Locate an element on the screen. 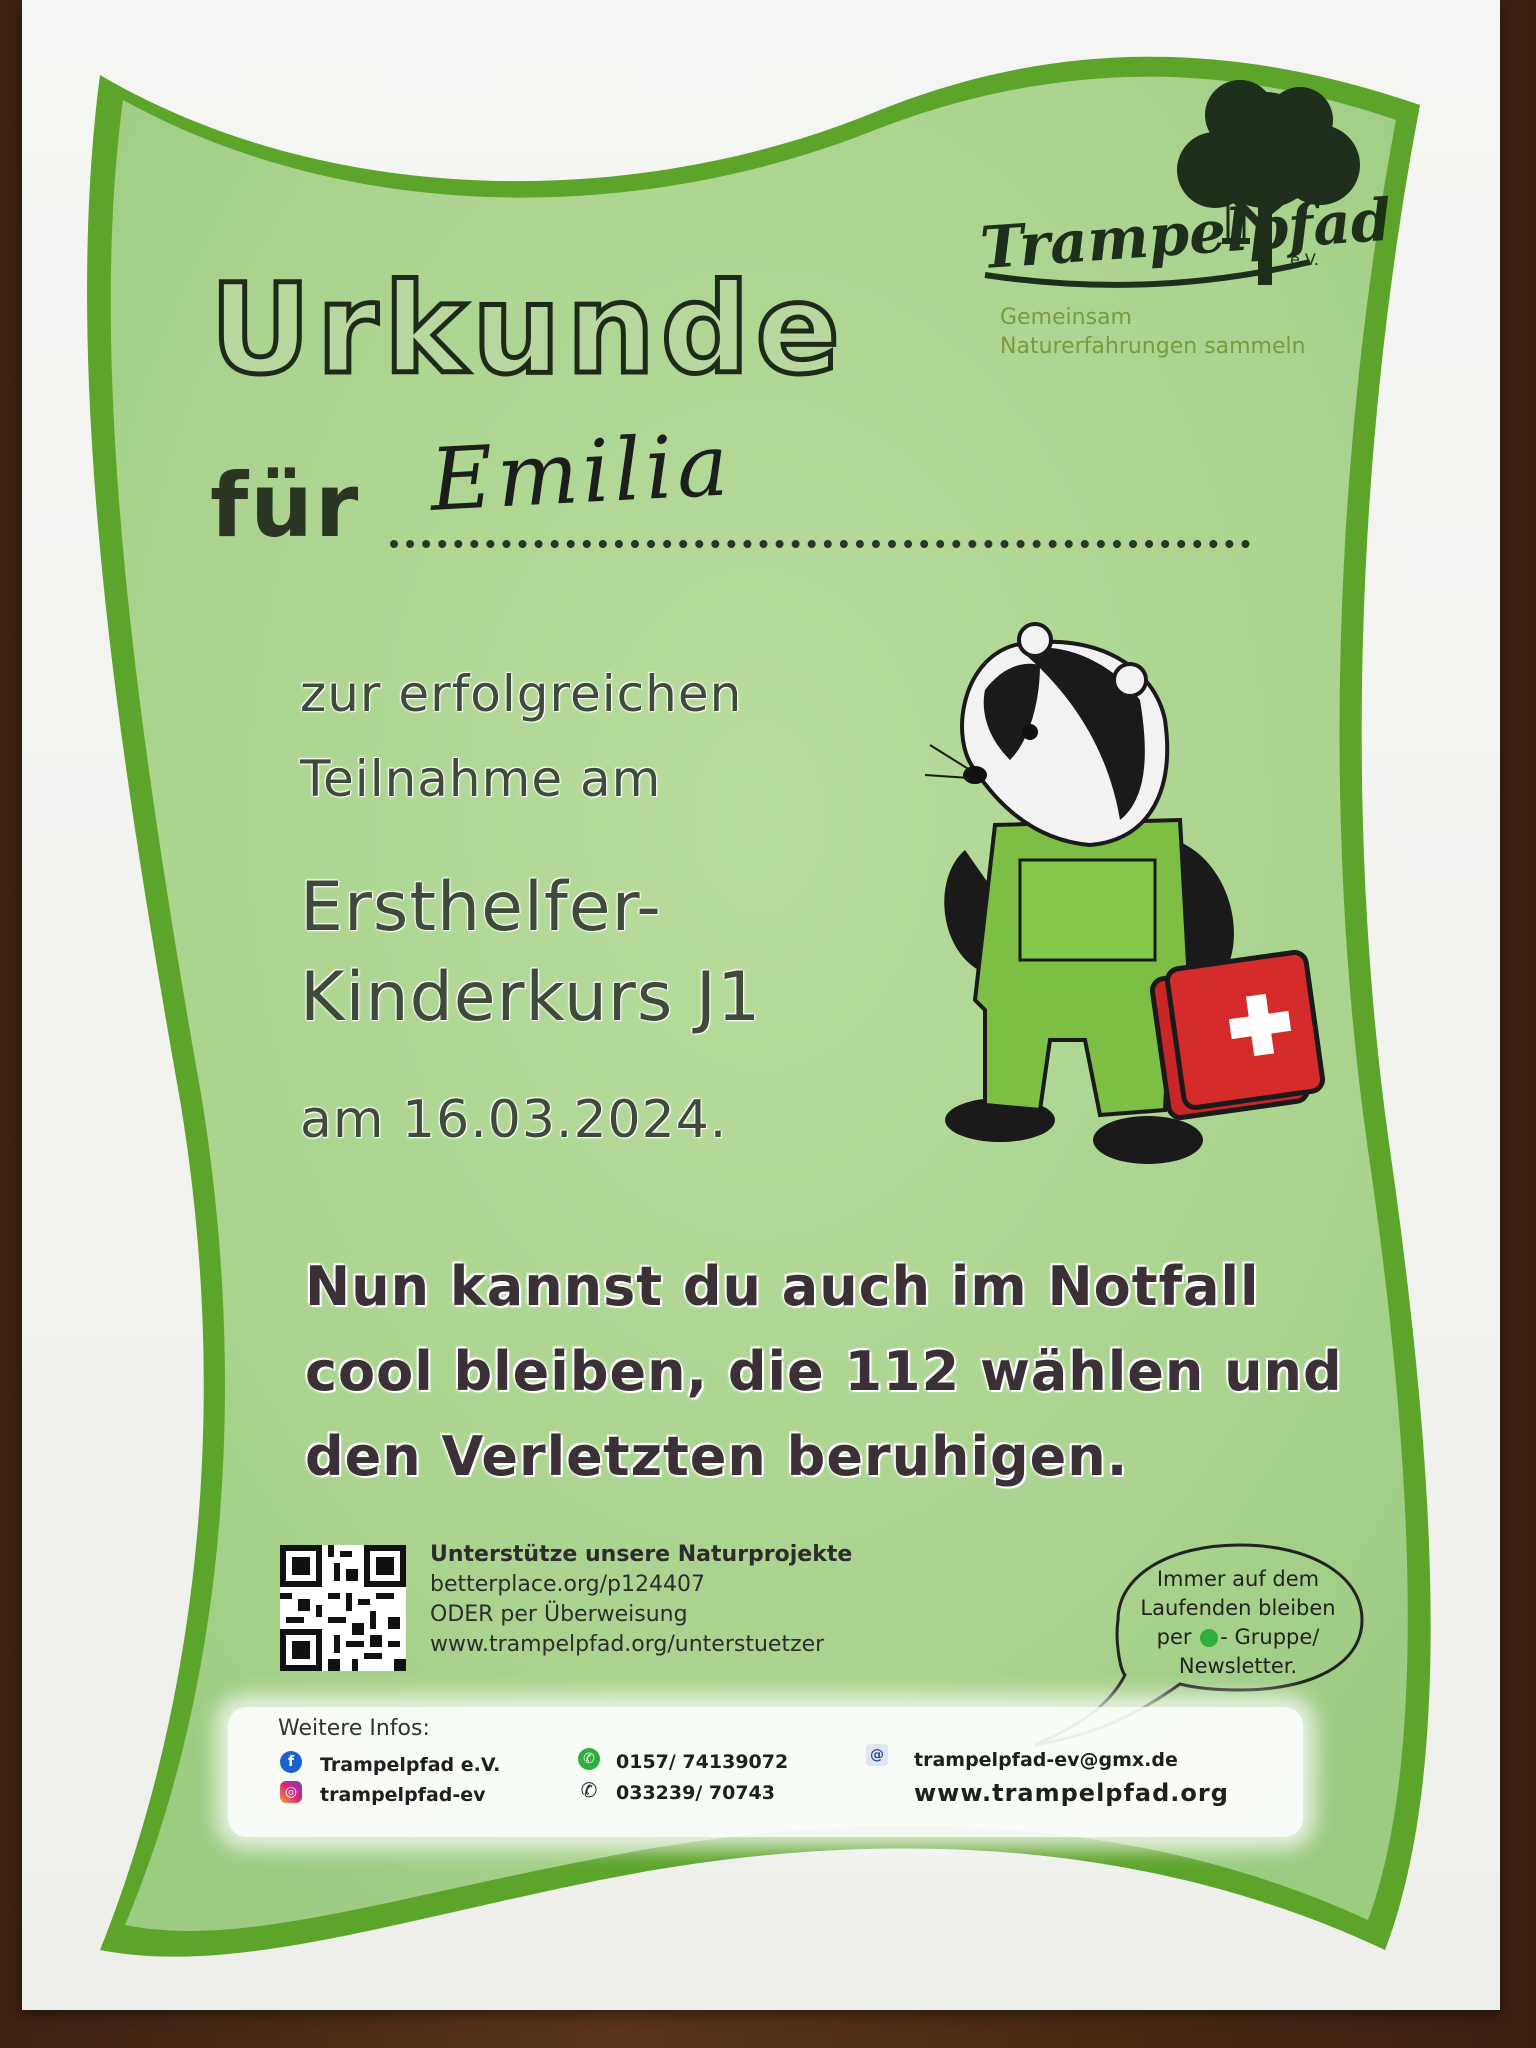 Image resolution: width=1536 pixels, height=2048 pixels. email-address: trampelpfad-ev@gmx.de is located at coordinates (1046, 1760).